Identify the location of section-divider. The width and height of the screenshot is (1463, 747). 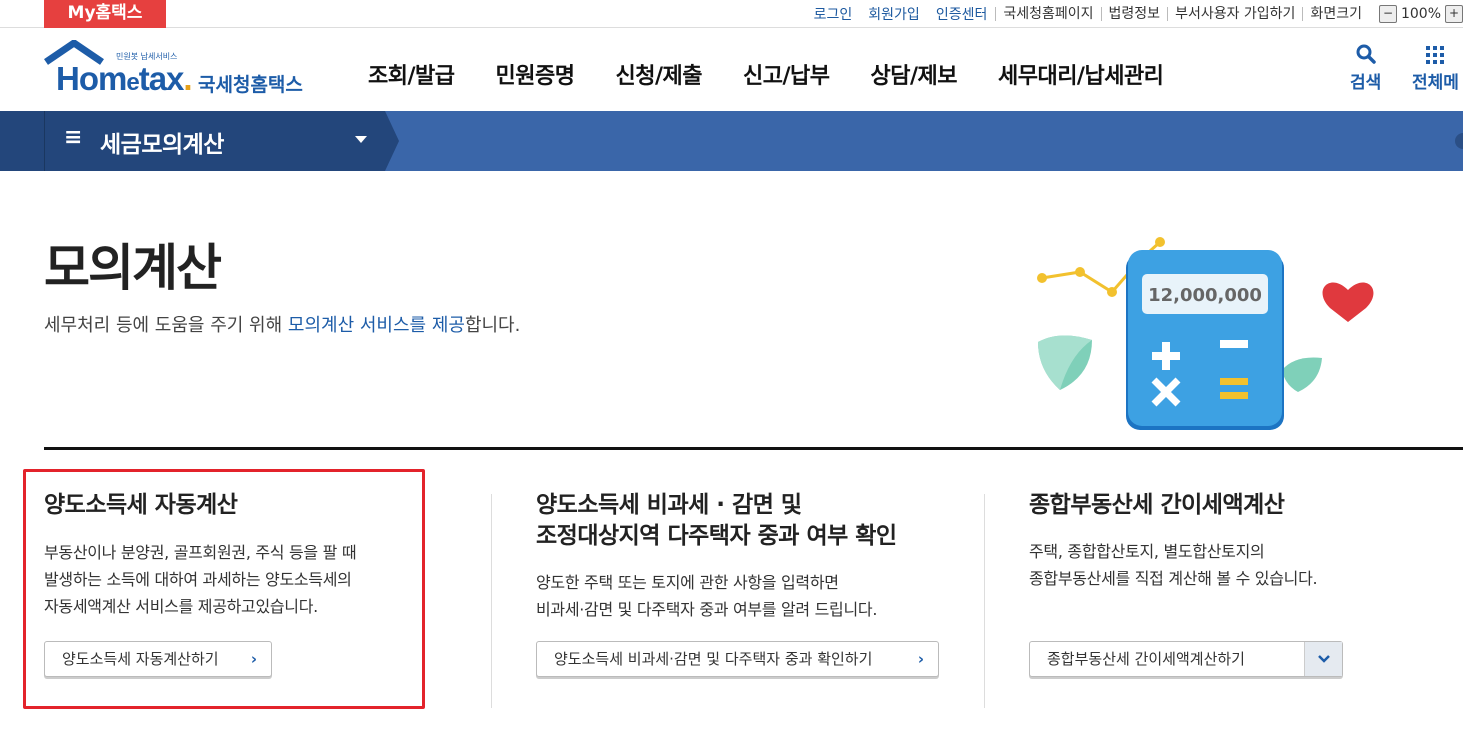
(753, 448).